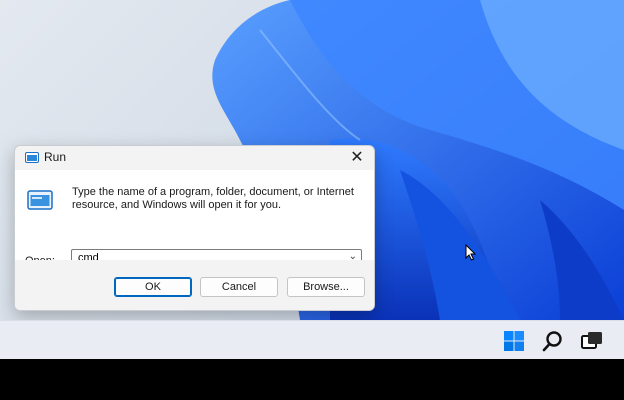 This screenshot has height=400, width=624. Describe the element at coordinates (55, 157) in the screenshot. I see `dialog-title: Run` at that location.